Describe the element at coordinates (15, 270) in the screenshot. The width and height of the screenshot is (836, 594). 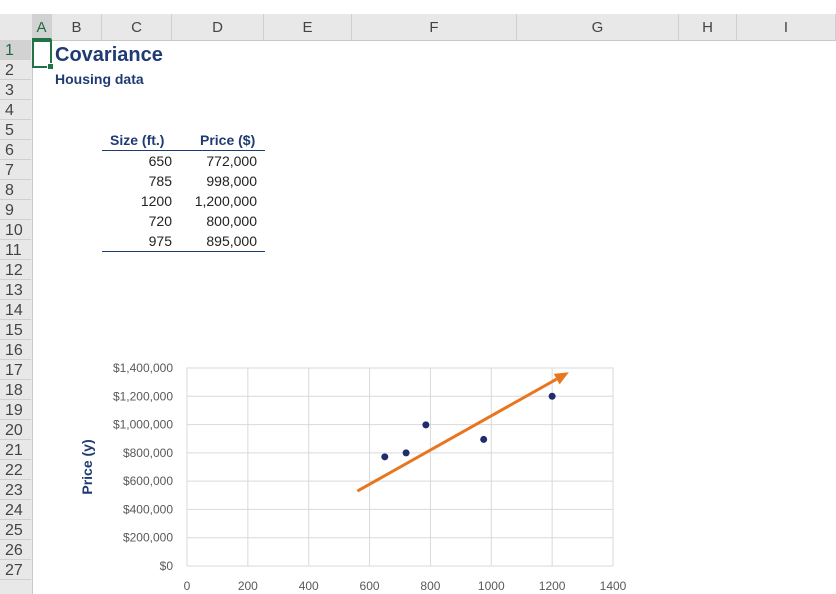
I see `row-header-12: 12` at that location.